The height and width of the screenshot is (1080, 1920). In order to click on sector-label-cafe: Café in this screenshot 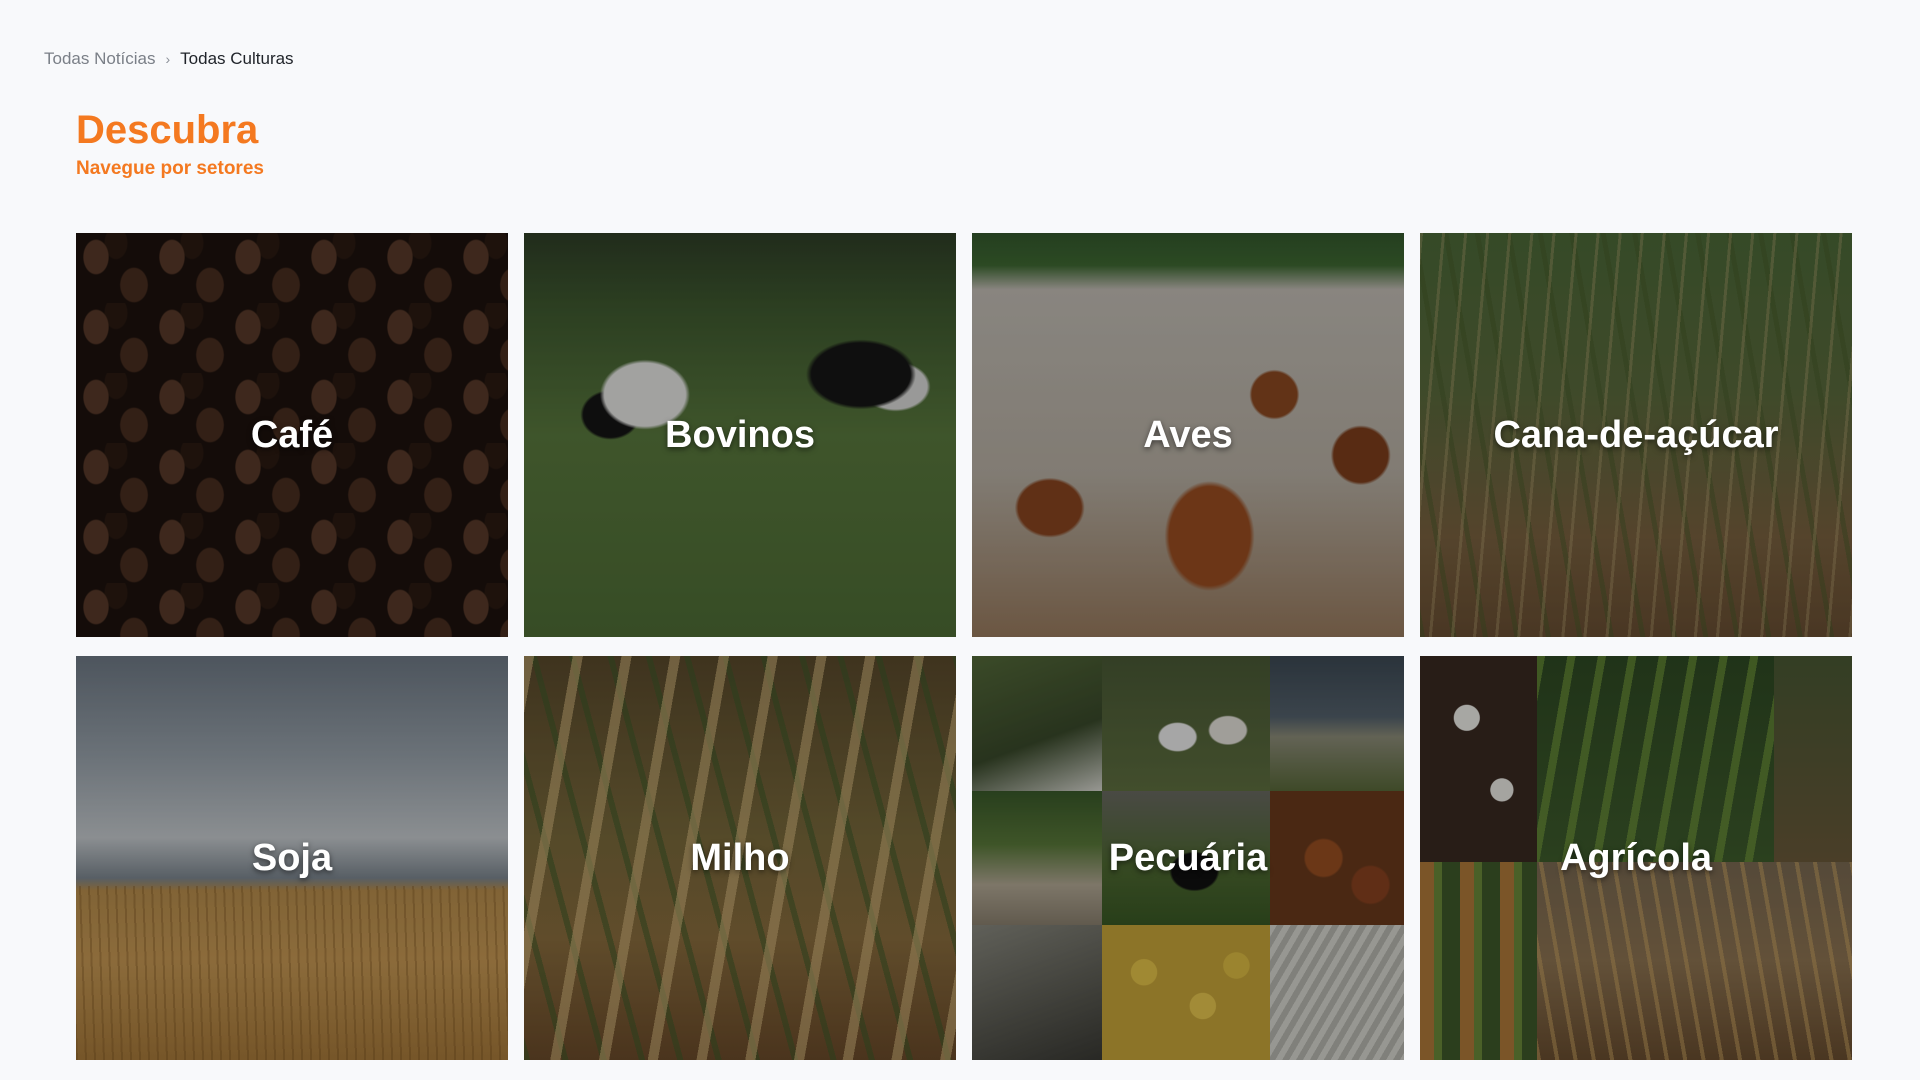, I will do `click(292, 434)`.